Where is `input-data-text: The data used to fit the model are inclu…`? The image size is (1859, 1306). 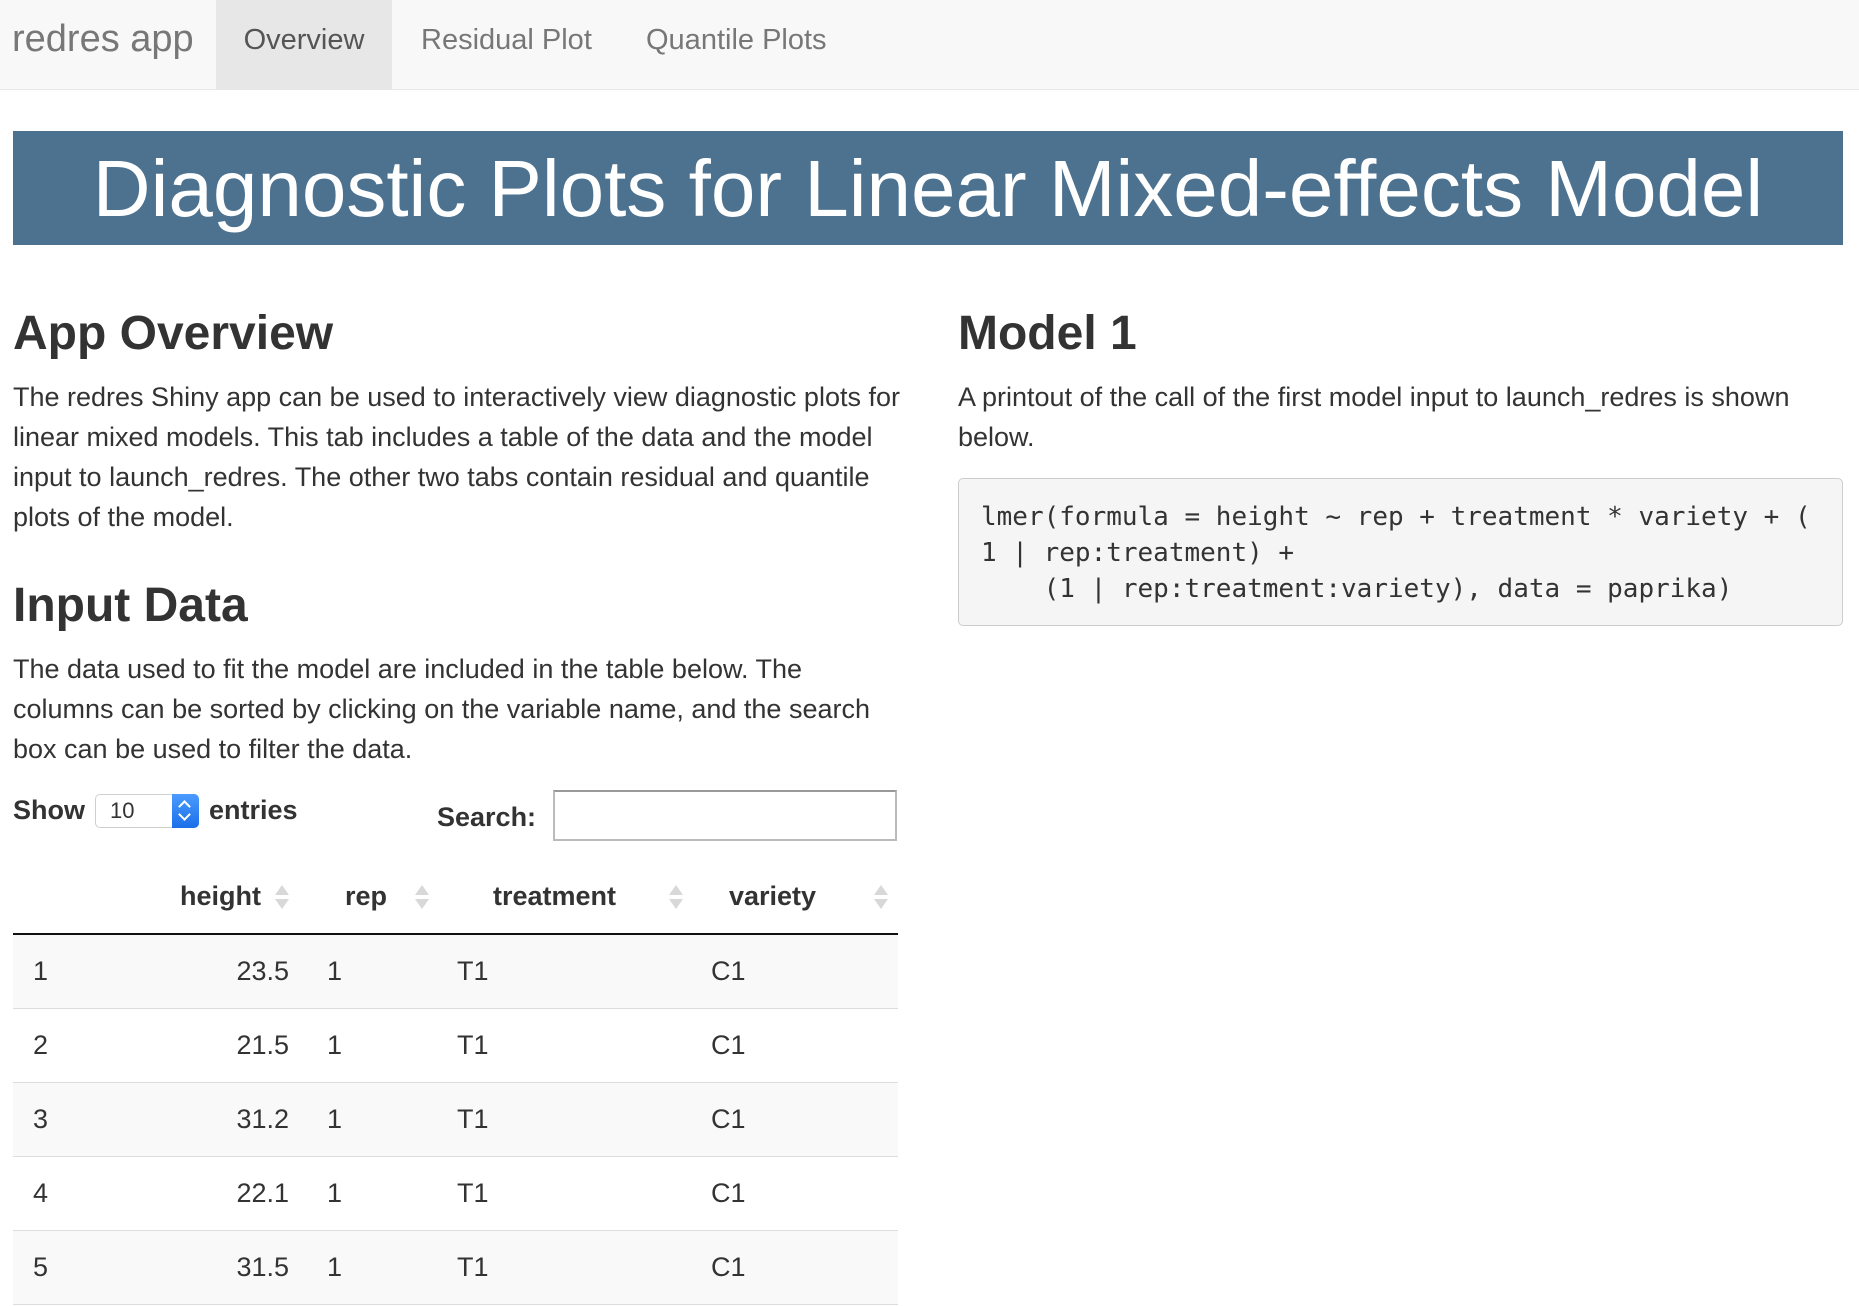
input-data-text: The data used to fit the model are inclu… is located at coordinates (441, 709).